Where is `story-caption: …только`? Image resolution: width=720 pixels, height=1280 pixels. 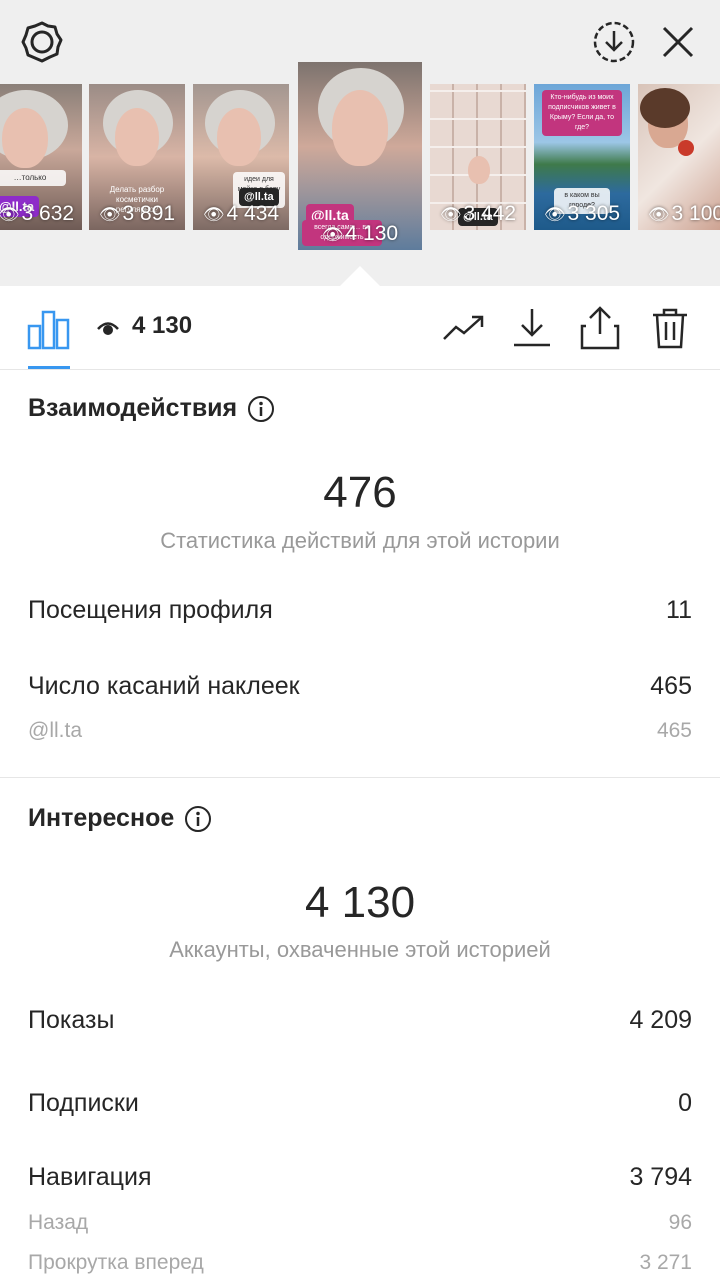
story-caption: …только is located at coordinates (33, 178).